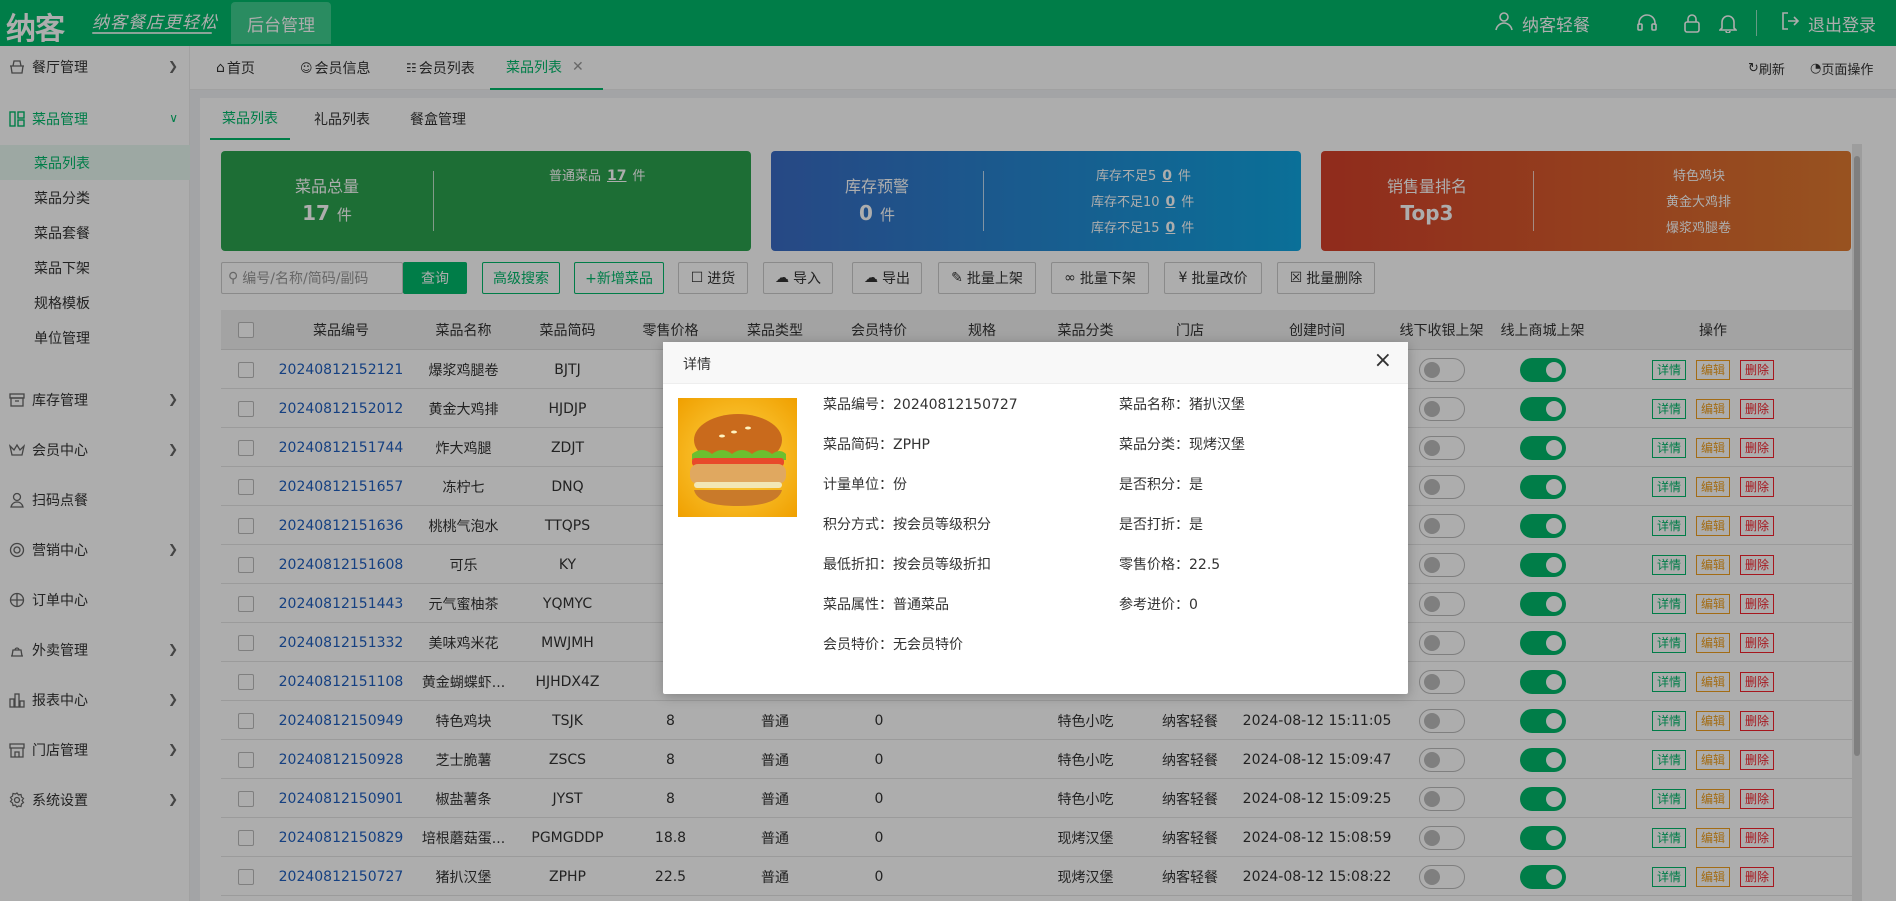 Image resolution: width=1896 pixels, height=901 pixels. Describe the element at coordinates (1383, 360) in the screenshot. I see `close-icon: ×` at that location.